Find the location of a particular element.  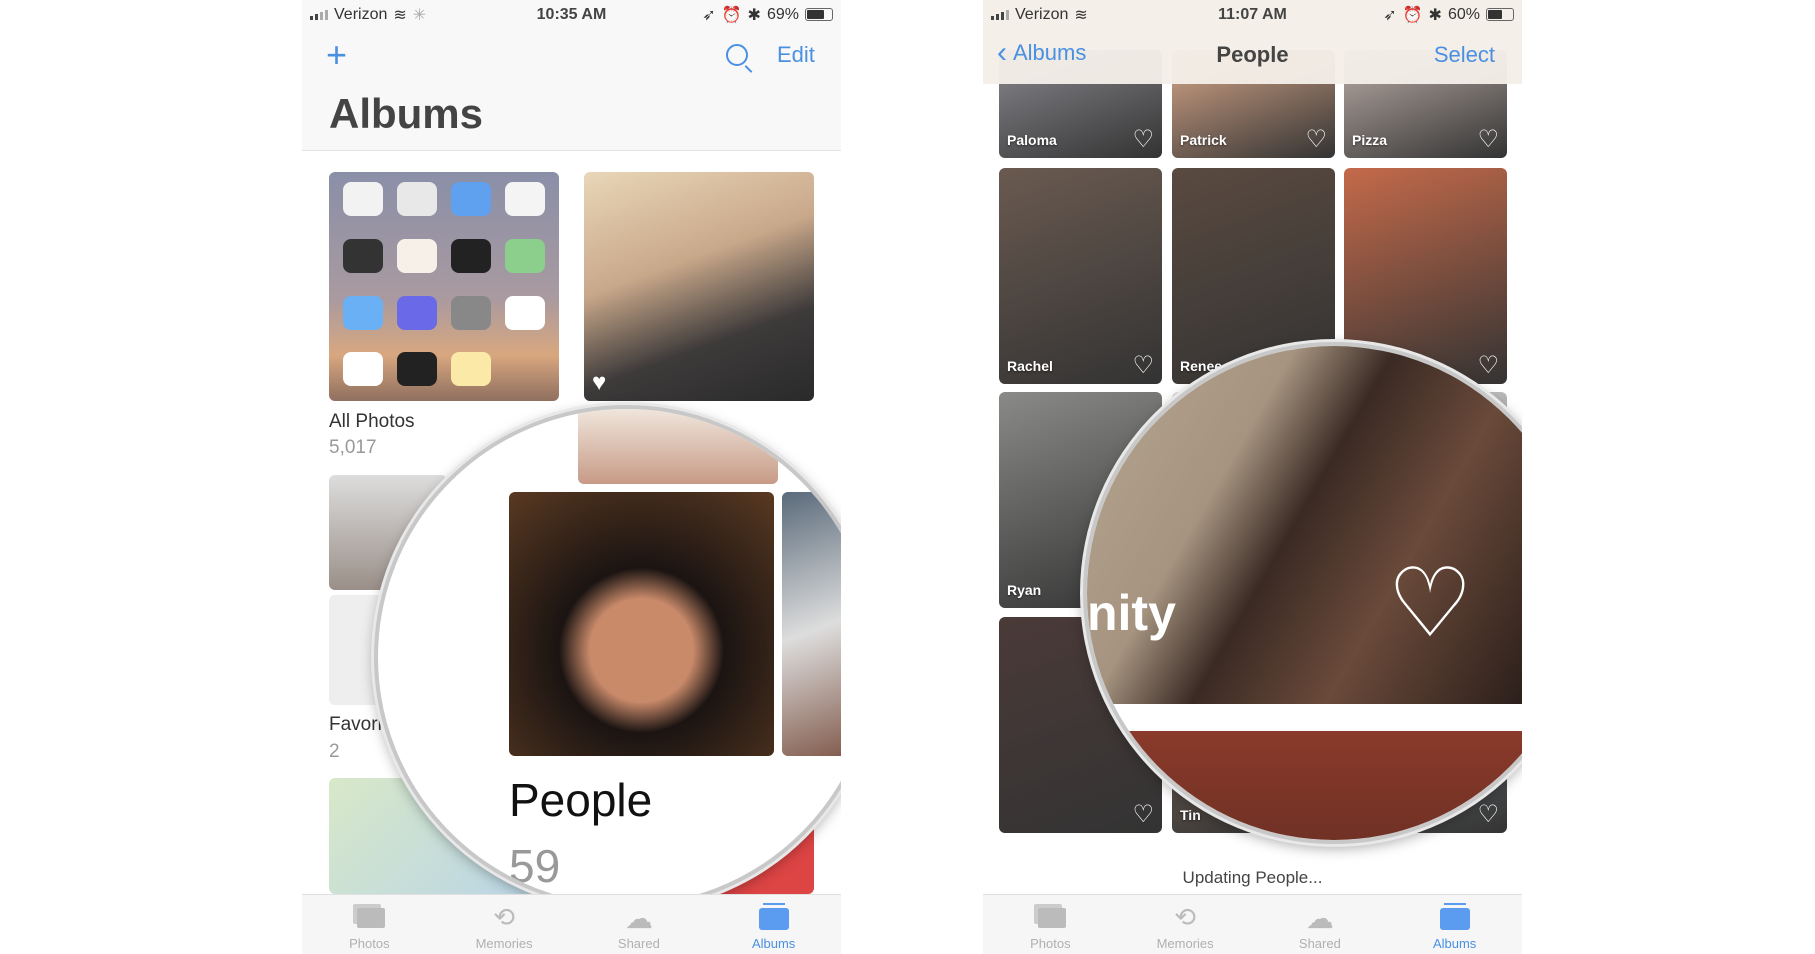

people-album-thumbnail is located at coordinates (641, 624).